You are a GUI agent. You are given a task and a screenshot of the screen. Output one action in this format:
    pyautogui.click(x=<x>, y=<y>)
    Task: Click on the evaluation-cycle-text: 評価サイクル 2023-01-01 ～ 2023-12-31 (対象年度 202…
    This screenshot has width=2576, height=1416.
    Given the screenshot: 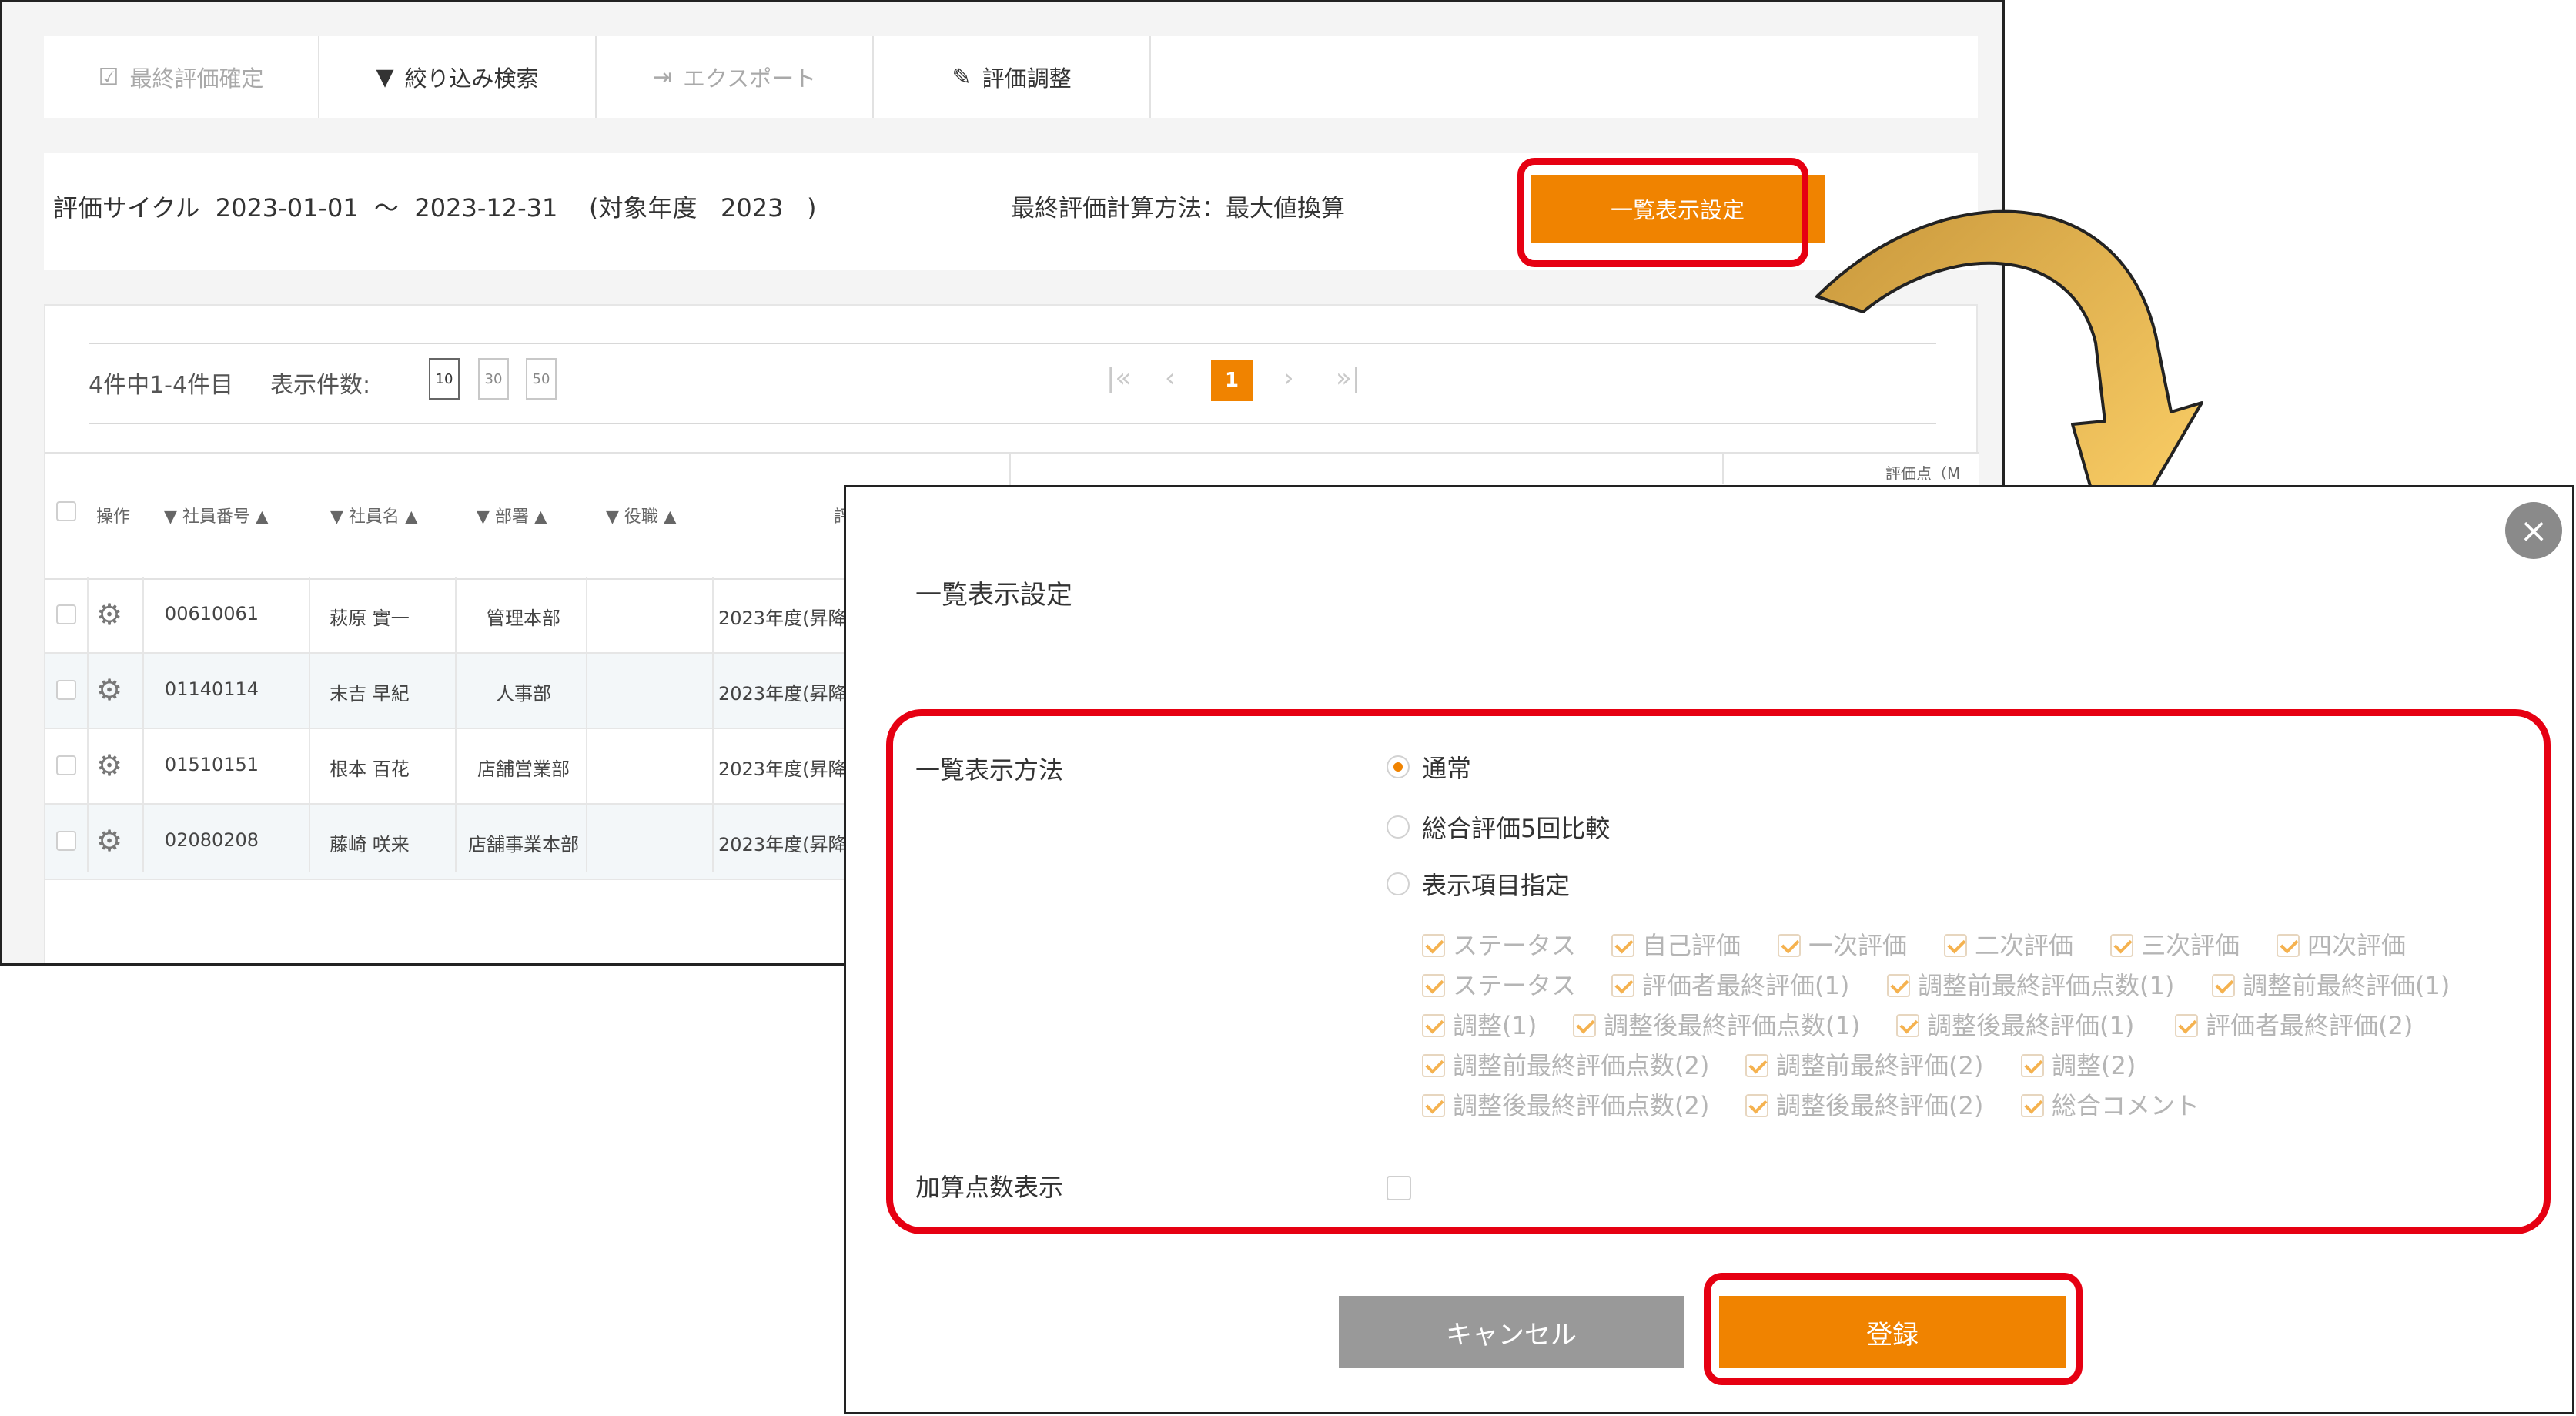 What is the action you would take?
    pyautogui.click(x=435, y=208)
    